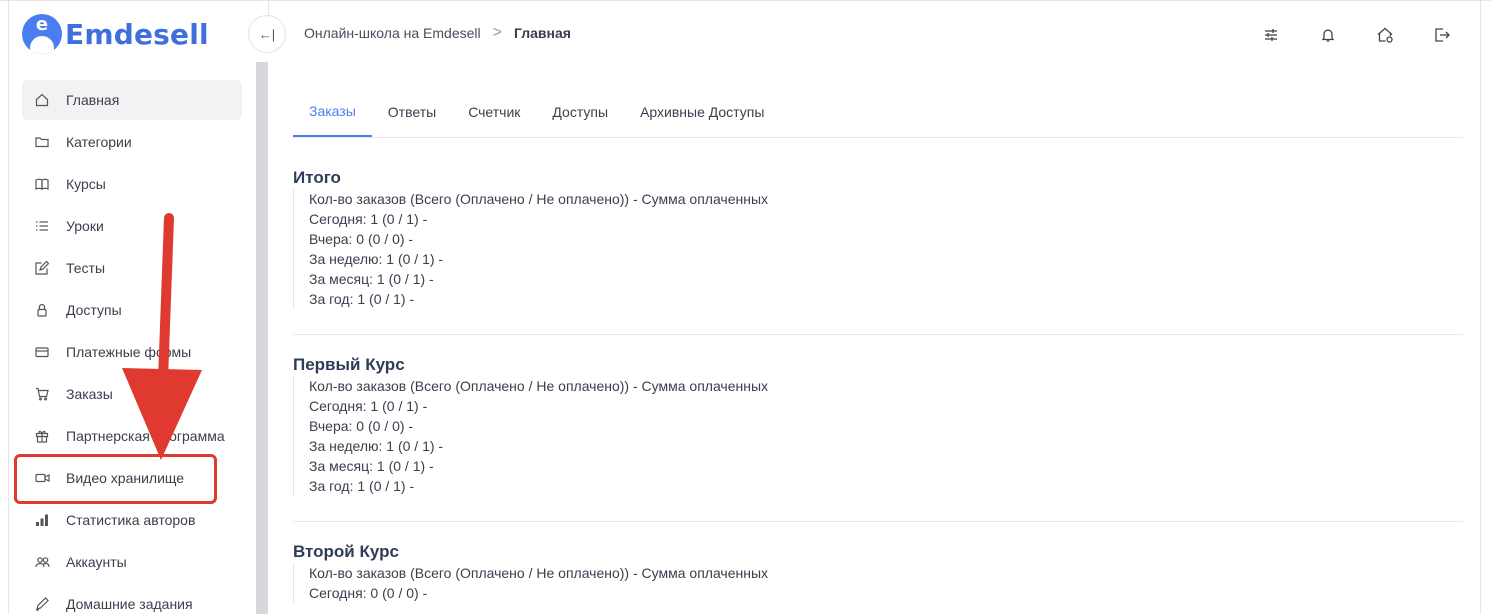  What do you see at coordinates (1356, 35) in the screenshot?
I see `header-actions` at bounding box center [1356, 35].